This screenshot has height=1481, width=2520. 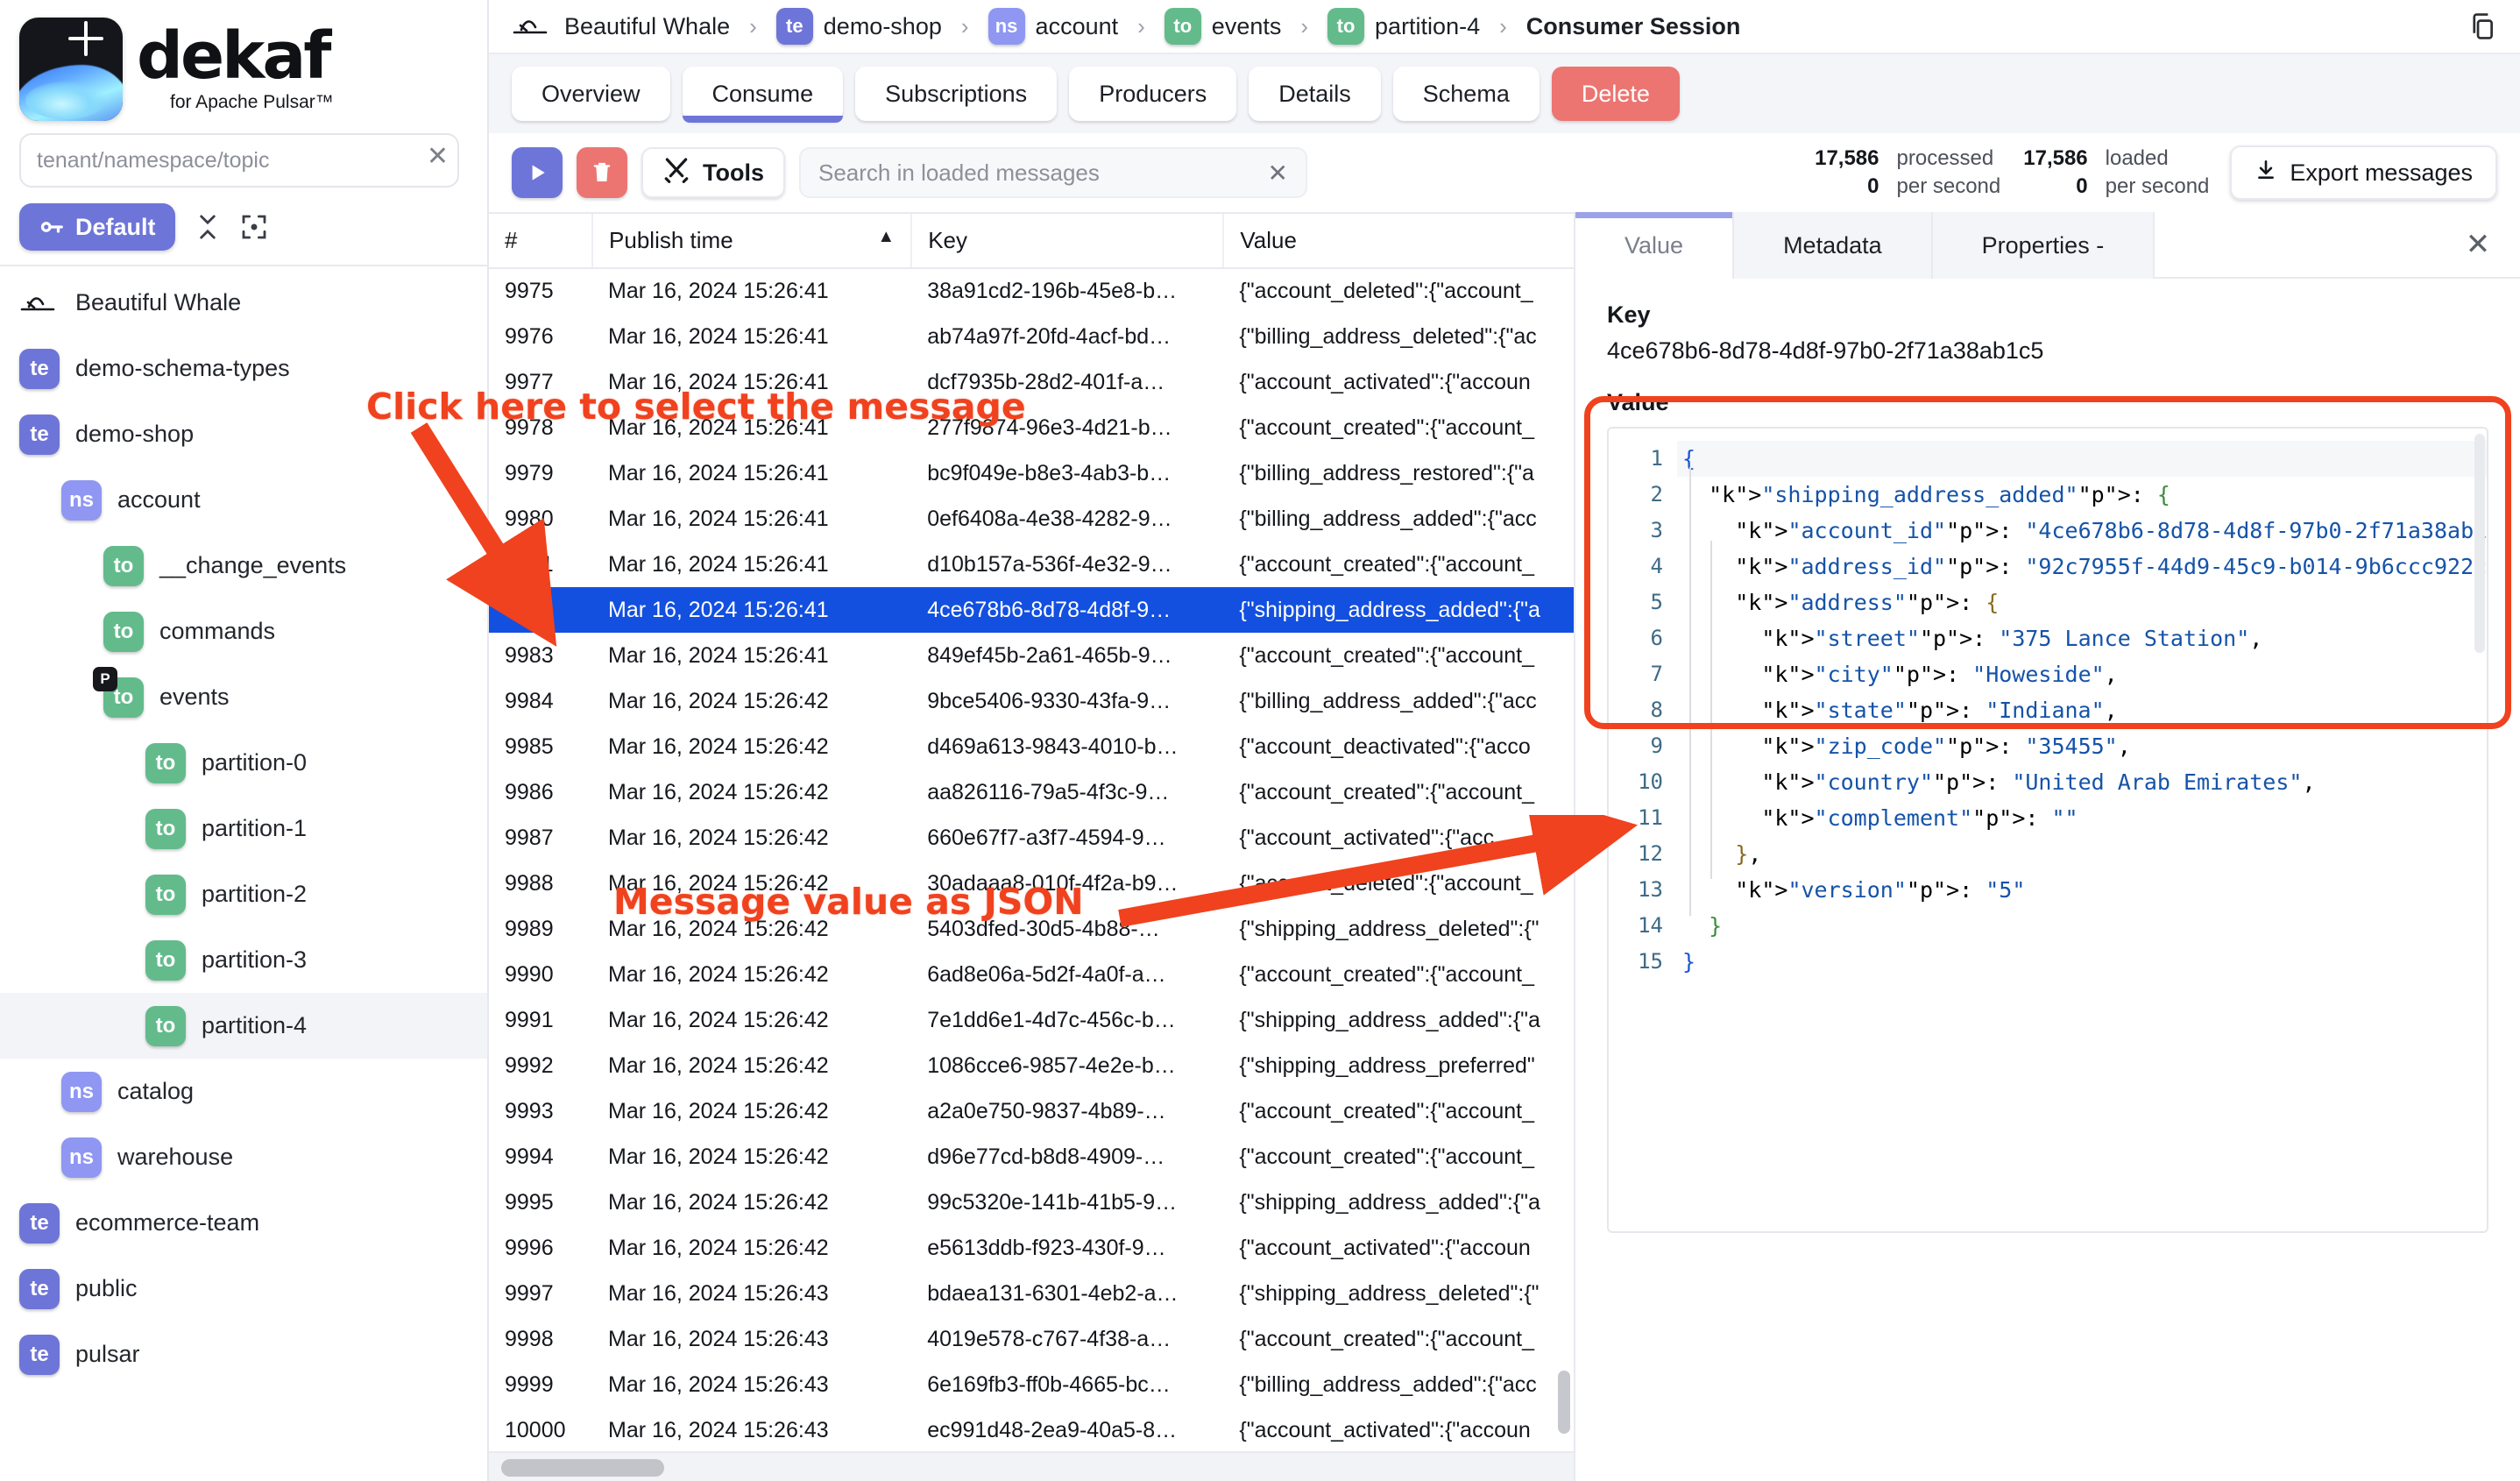 I want to click on start-consume-button, so click(x=537, y=172).